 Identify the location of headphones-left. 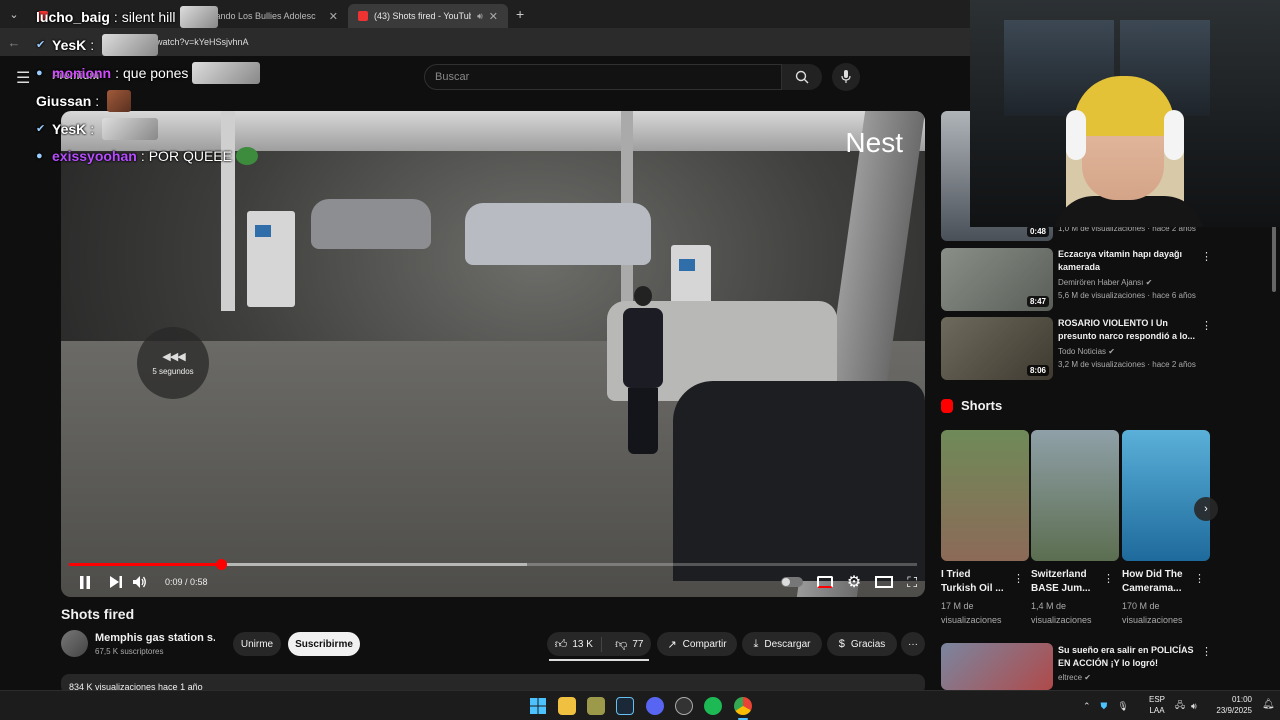
(1076, 135).